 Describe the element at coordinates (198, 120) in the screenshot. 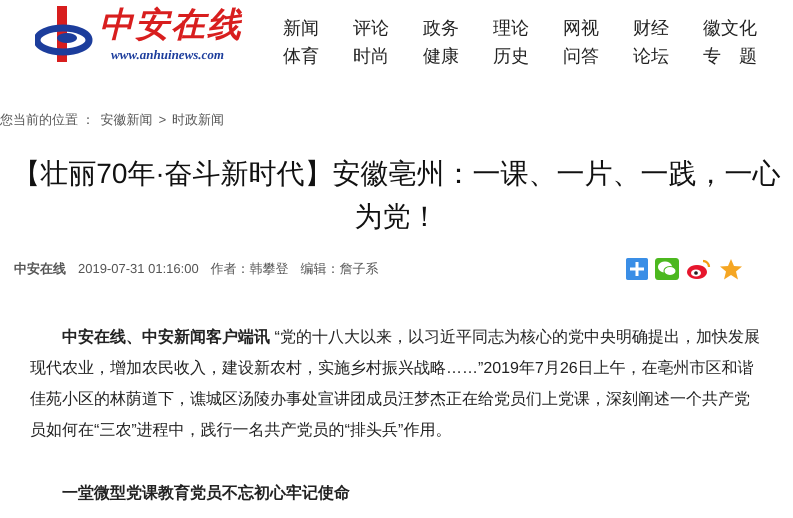

I see `breadcrumb-link: 时政新闻` at that location.